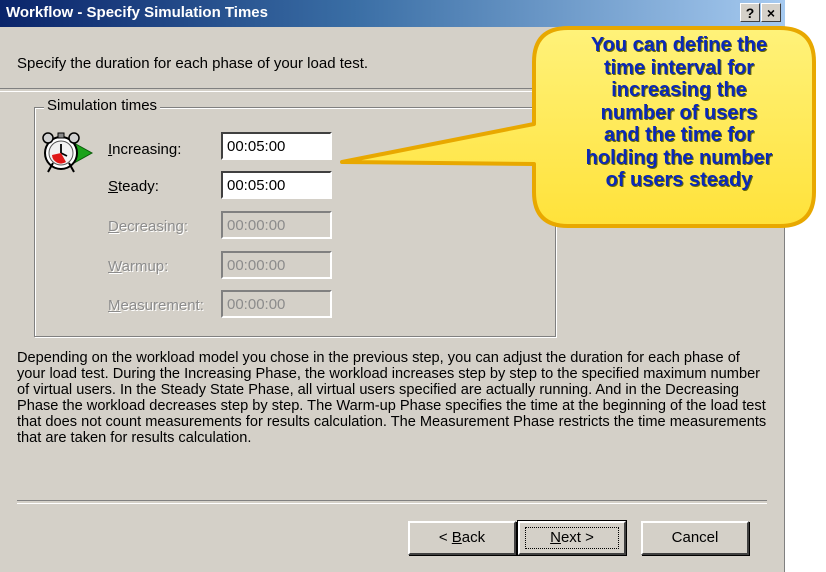 The image size is (826, 572). Describe the element at coordinates (276, 185) in the screenshot. I see `steady-input` at that location.